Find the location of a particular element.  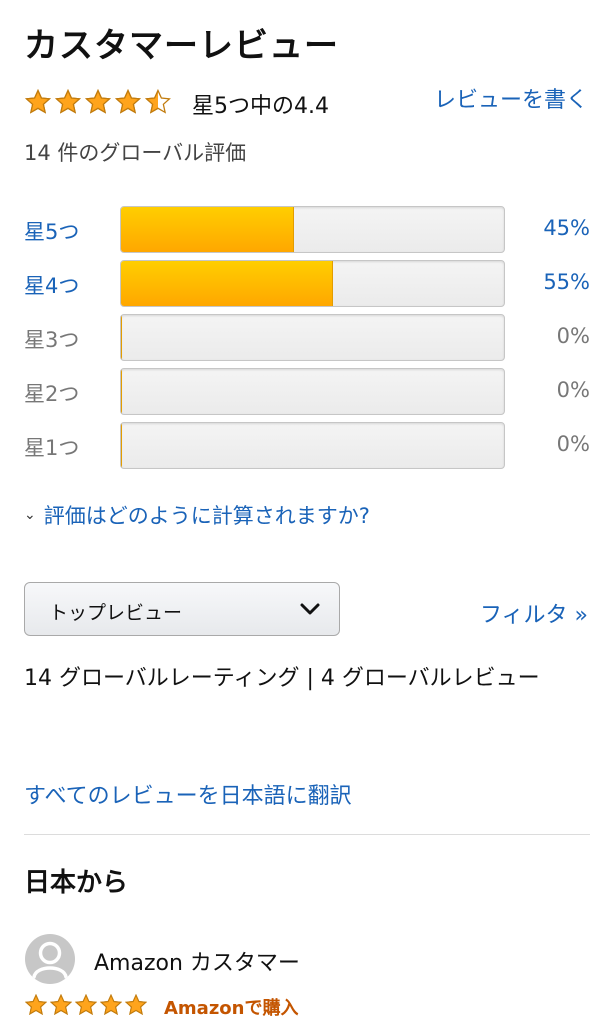

ratings-reviews-summary: 14 グローバルレーティング | 4 グローバルレビュー is located at coordinates (282, 678).